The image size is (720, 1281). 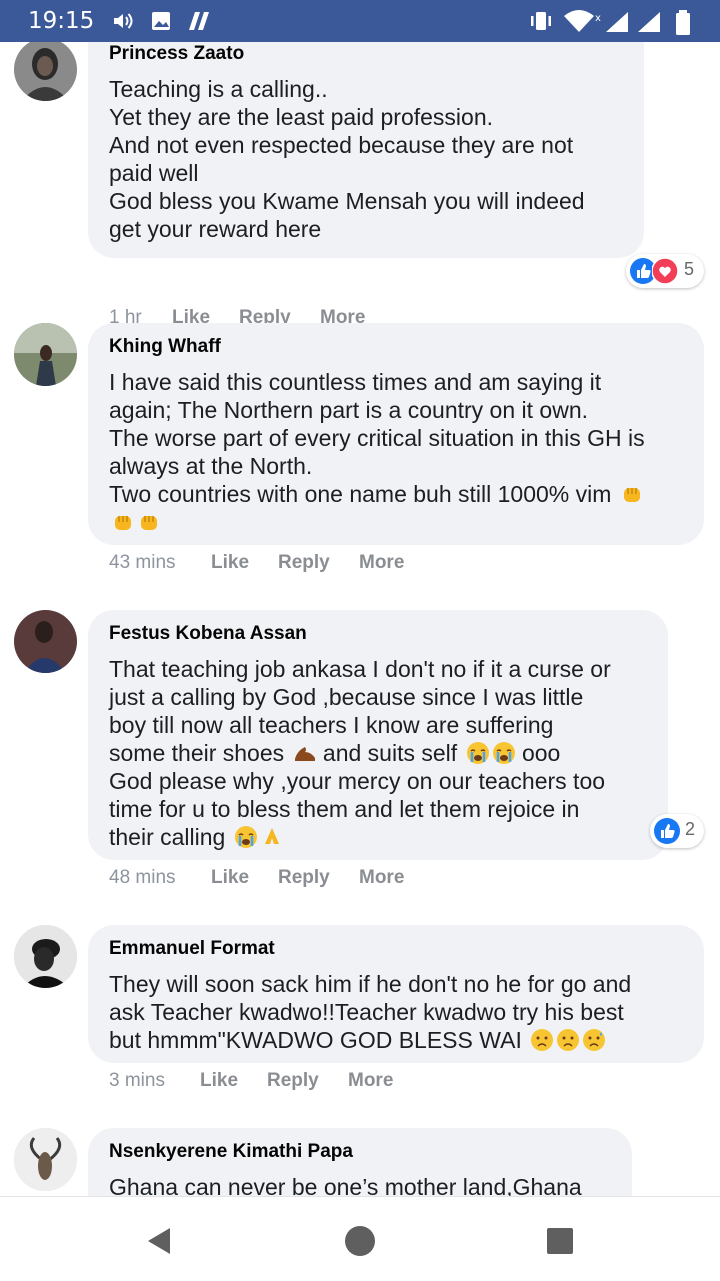 What do you see at coordinates (271, 836) in the screenshot?
I see `folded-hands-emoji` at bounding box center [271, 836].